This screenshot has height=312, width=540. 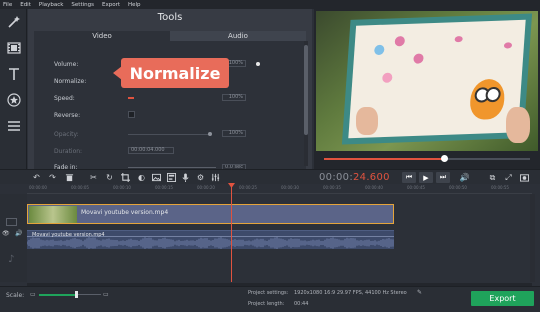 What do you see at coordinates (15, 295) in the screenshot?
I see `scale-label: Scale:` at bounding box center [15, 295].